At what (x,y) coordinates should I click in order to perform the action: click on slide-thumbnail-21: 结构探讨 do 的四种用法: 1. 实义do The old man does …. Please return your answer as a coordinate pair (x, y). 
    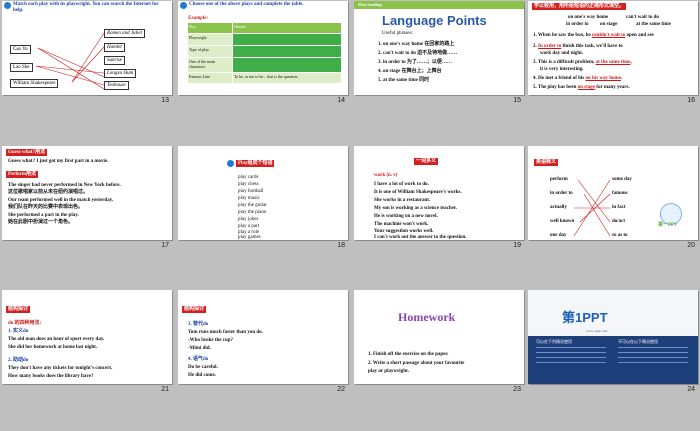
    Looking at the image, I should click on (87, 341).